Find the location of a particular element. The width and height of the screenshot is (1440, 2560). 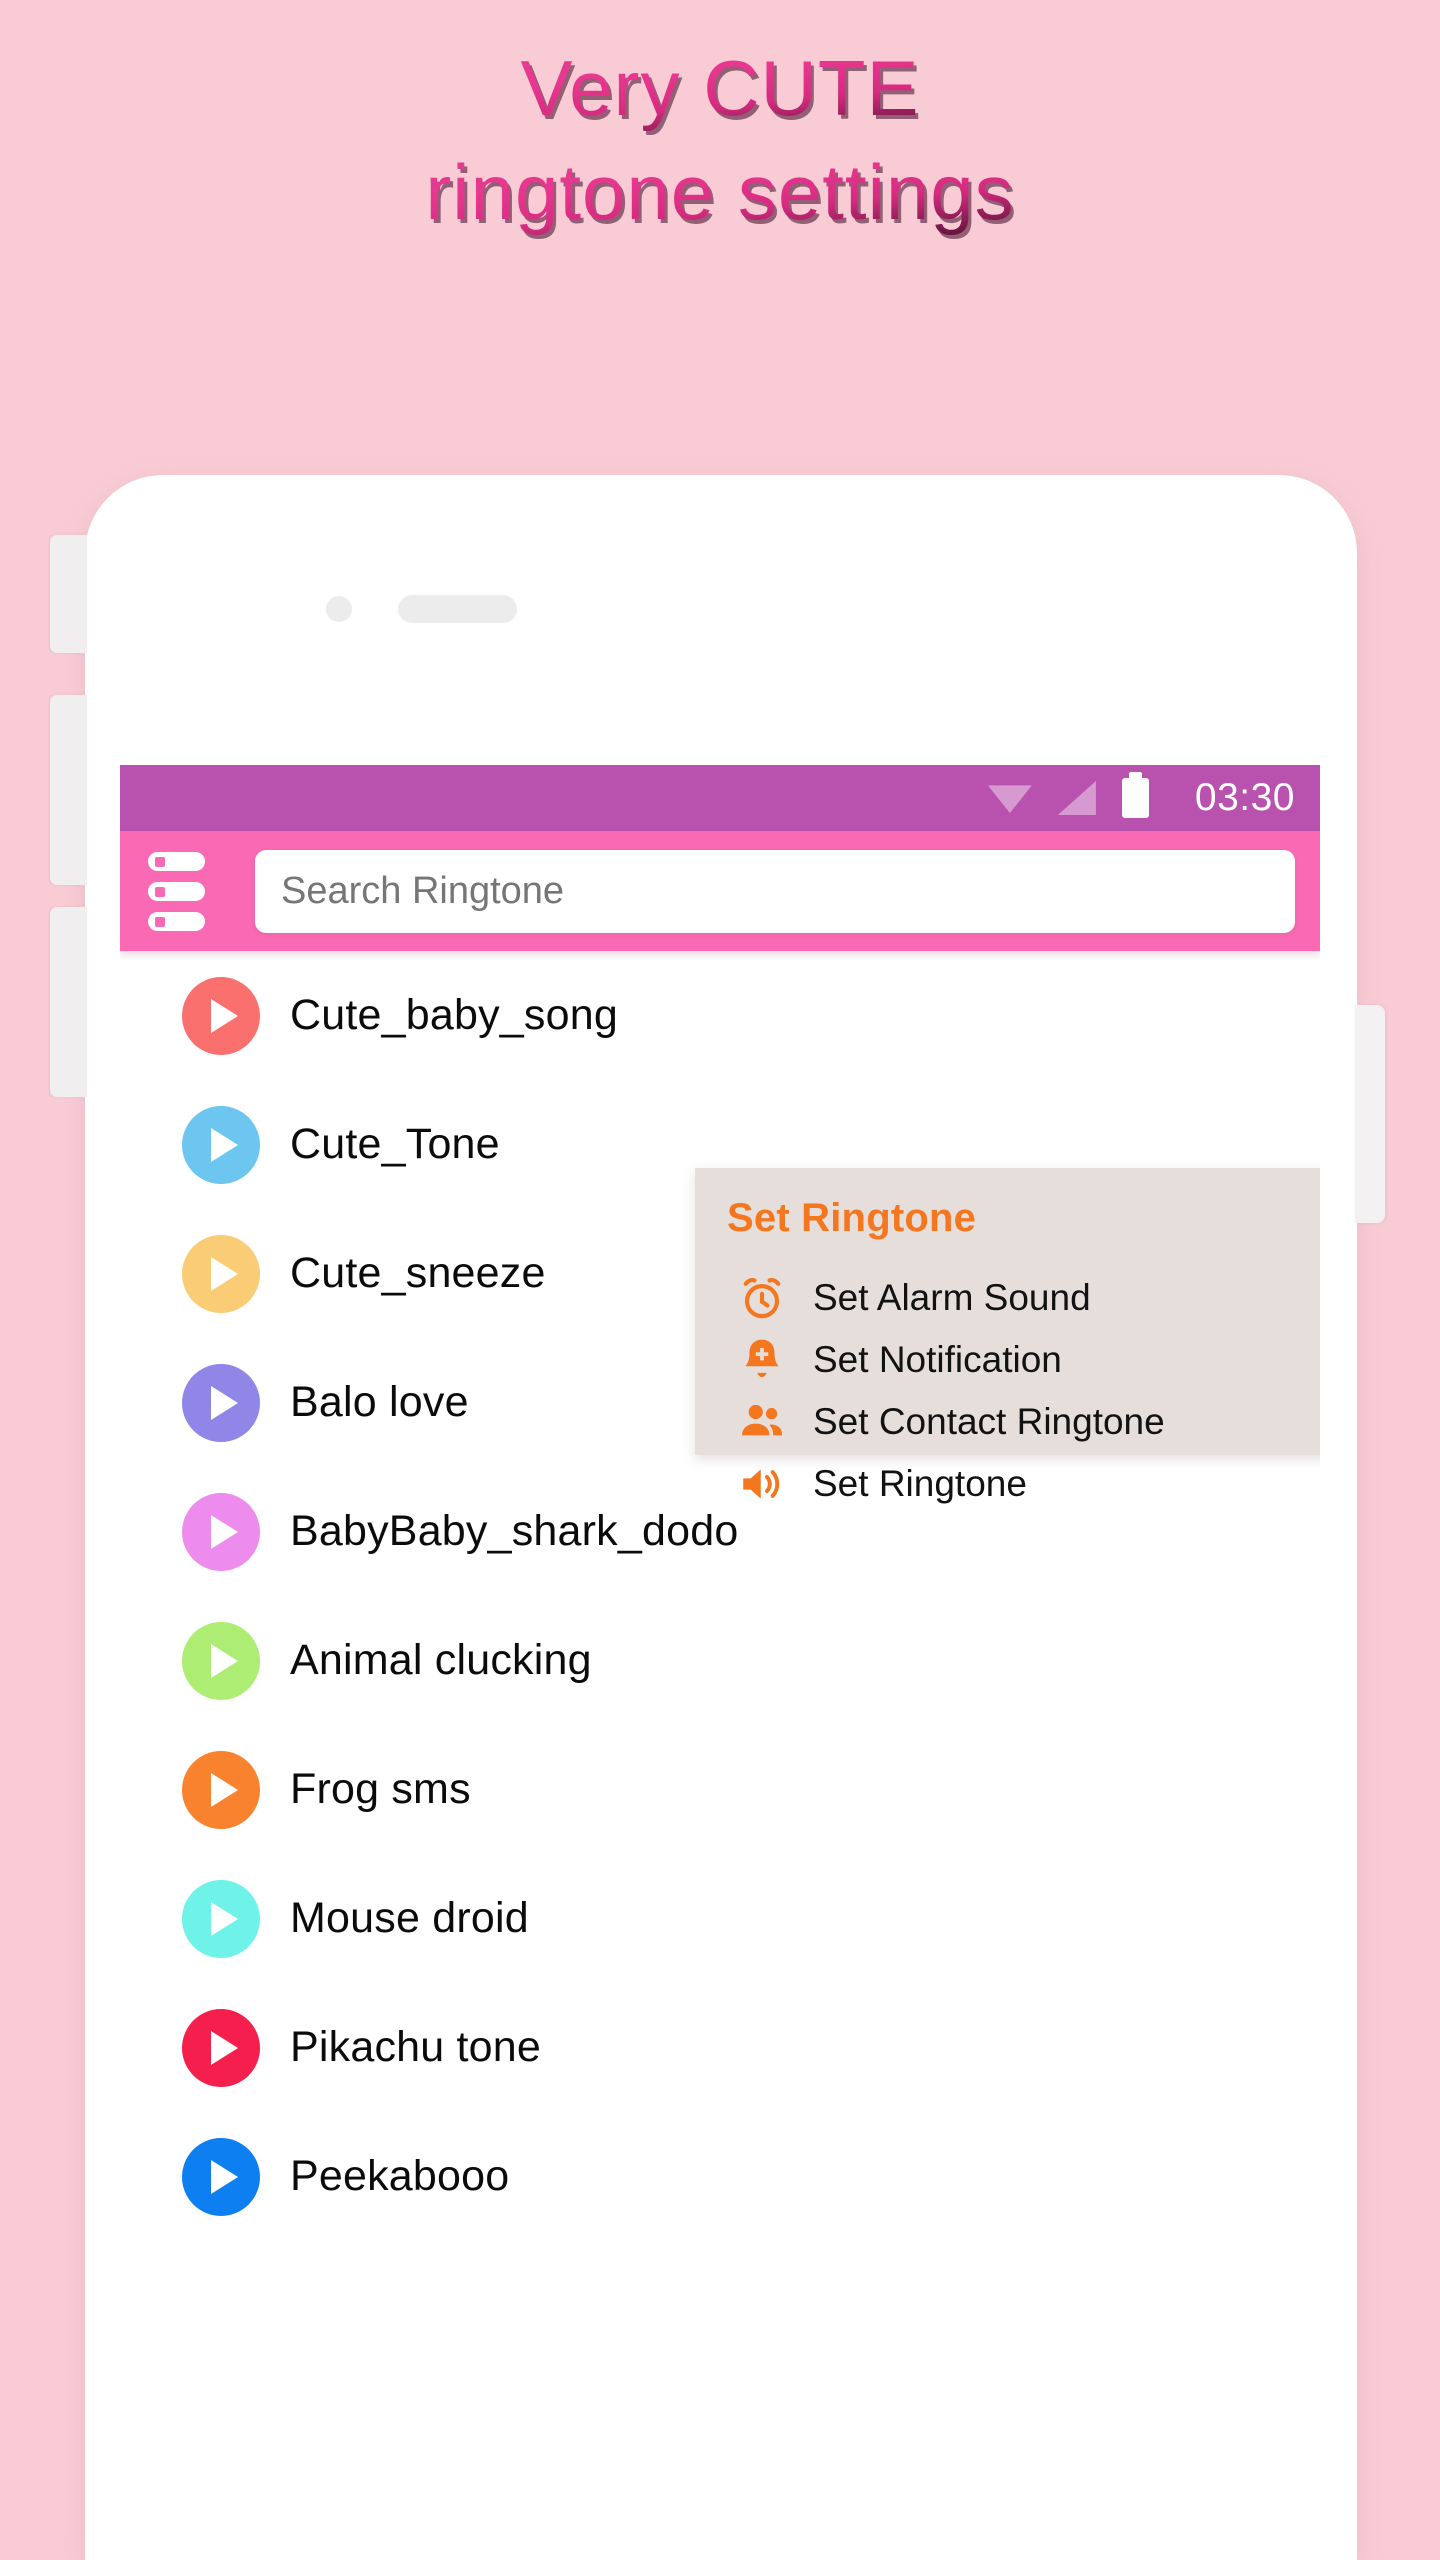

ringtone-label: Pikachu tone is located at coordinates (416, 2047).